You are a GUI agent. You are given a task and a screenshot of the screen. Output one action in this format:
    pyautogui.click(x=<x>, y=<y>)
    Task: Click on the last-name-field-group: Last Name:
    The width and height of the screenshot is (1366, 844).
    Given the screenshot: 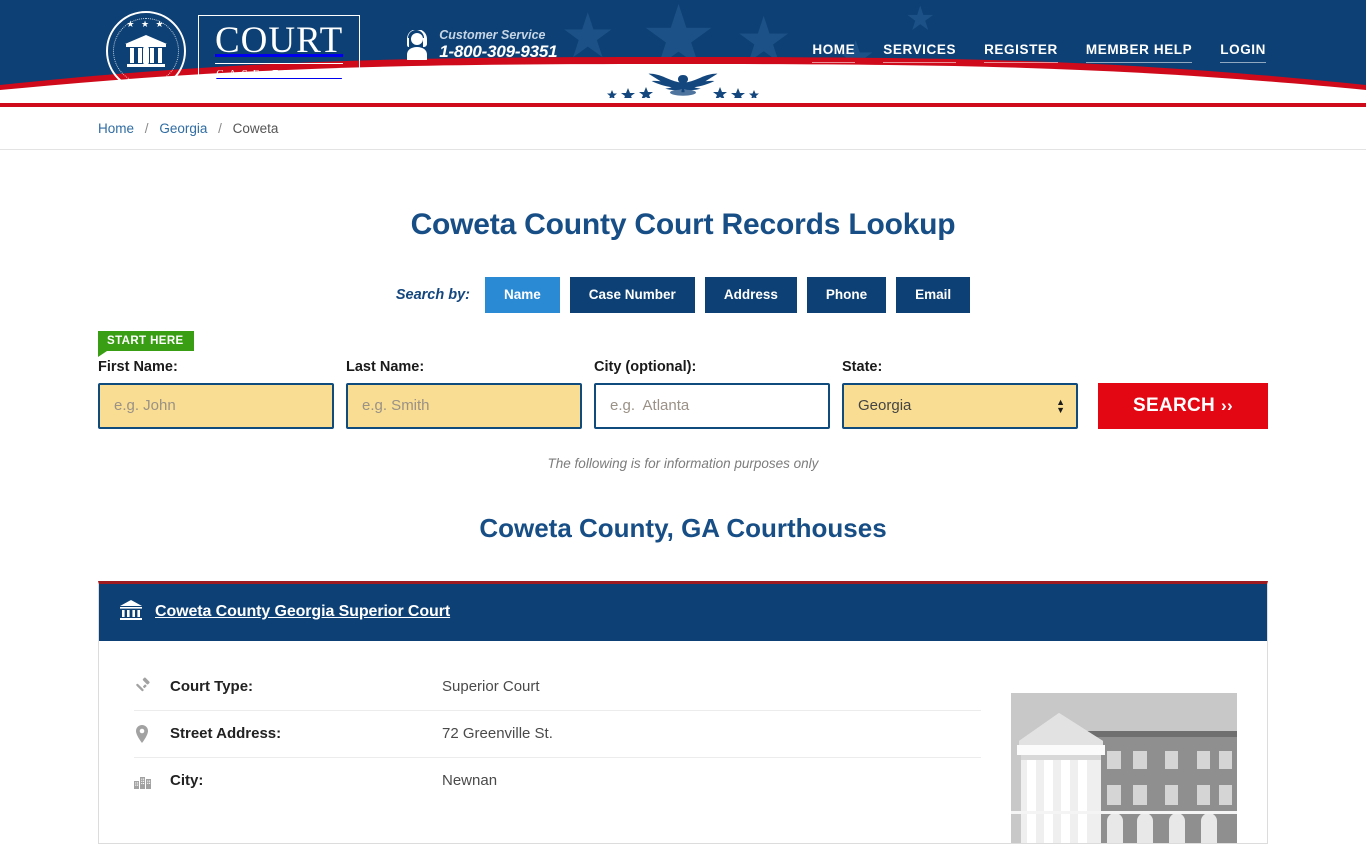 What is the action you would take?
    pyautogui.click(x=464, y=394)
    